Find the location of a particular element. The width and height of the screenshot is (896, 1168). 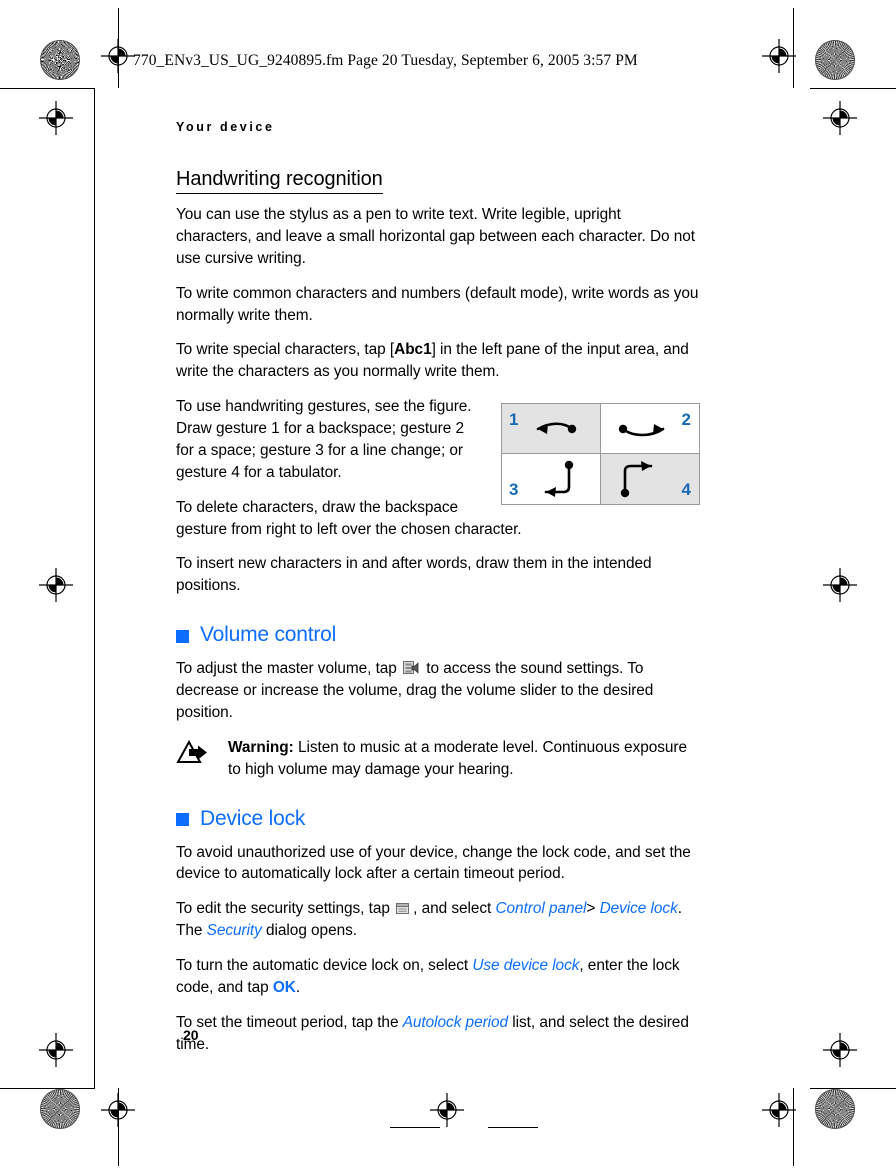

ui-term-use-device-lock: Use device lock is located at coordinates (525, 965).